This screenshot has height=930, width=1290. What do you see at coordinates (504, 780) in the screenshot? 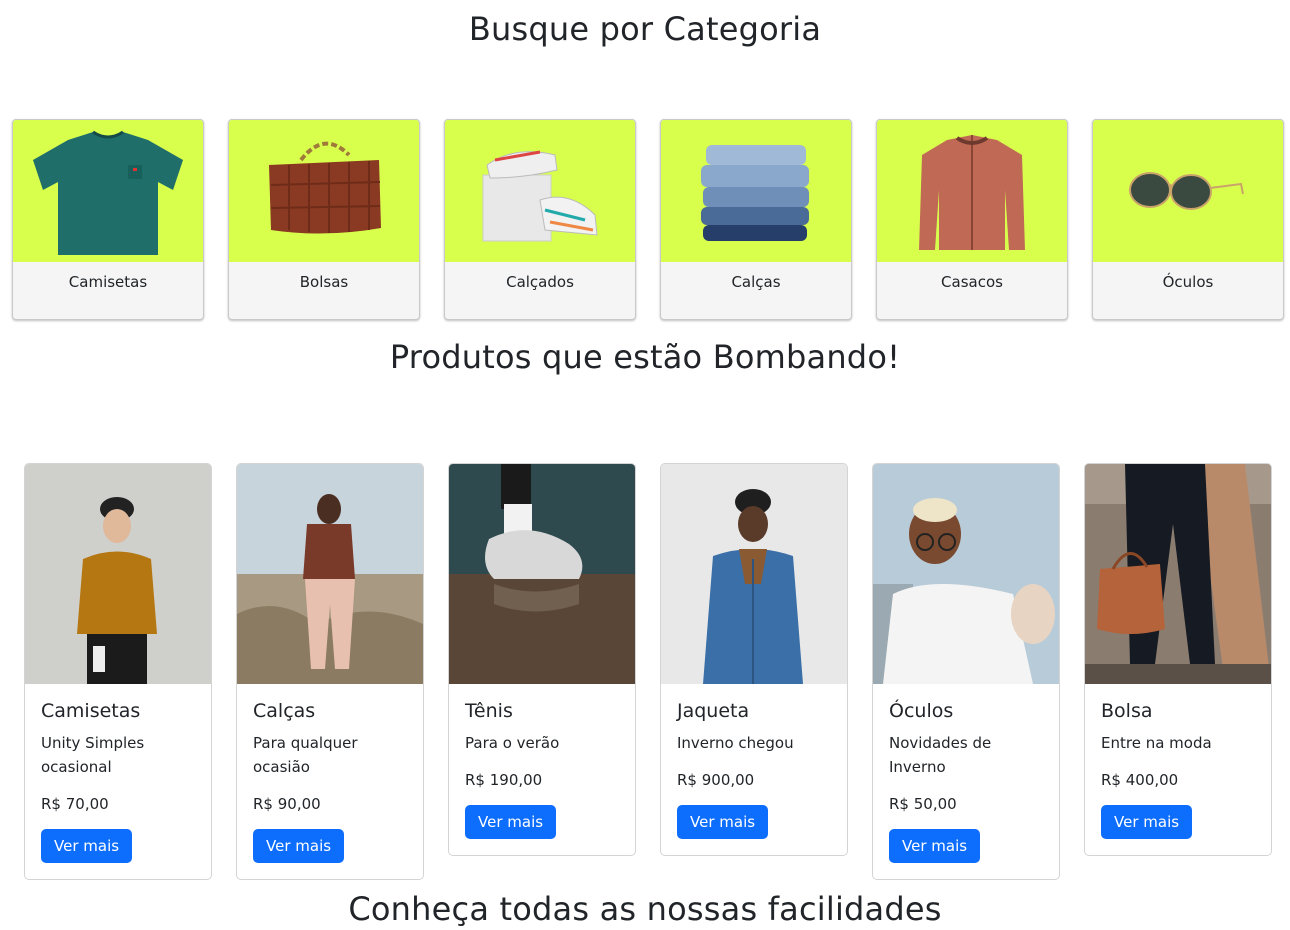
I see `product-price: R$ 190,00` at bounding box center [504, 780].